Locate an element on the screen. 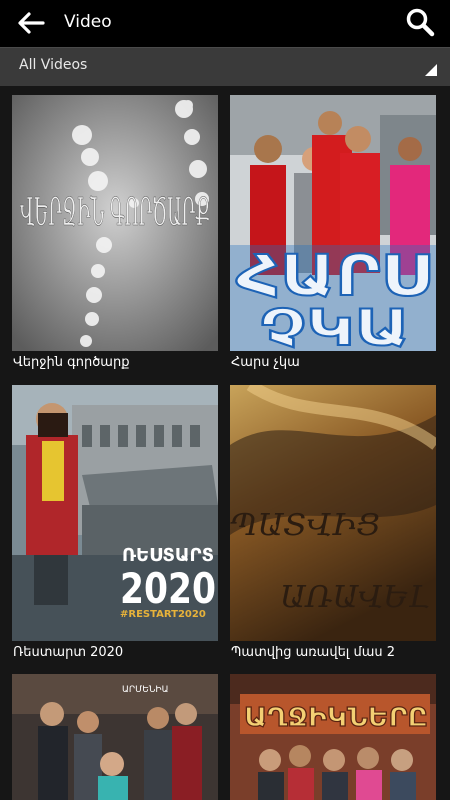 The width and height of the screenshot is (450, 800). svg-text: ՉԿԱ is located at coordinates (335, 325).